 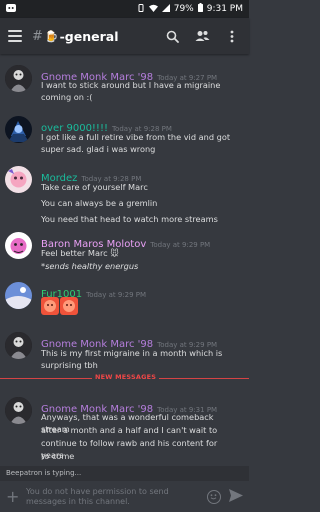 What do you see at coordinates (202, 36) in the screenshot?
I see `members-icon` at bounding box center [202, 36].